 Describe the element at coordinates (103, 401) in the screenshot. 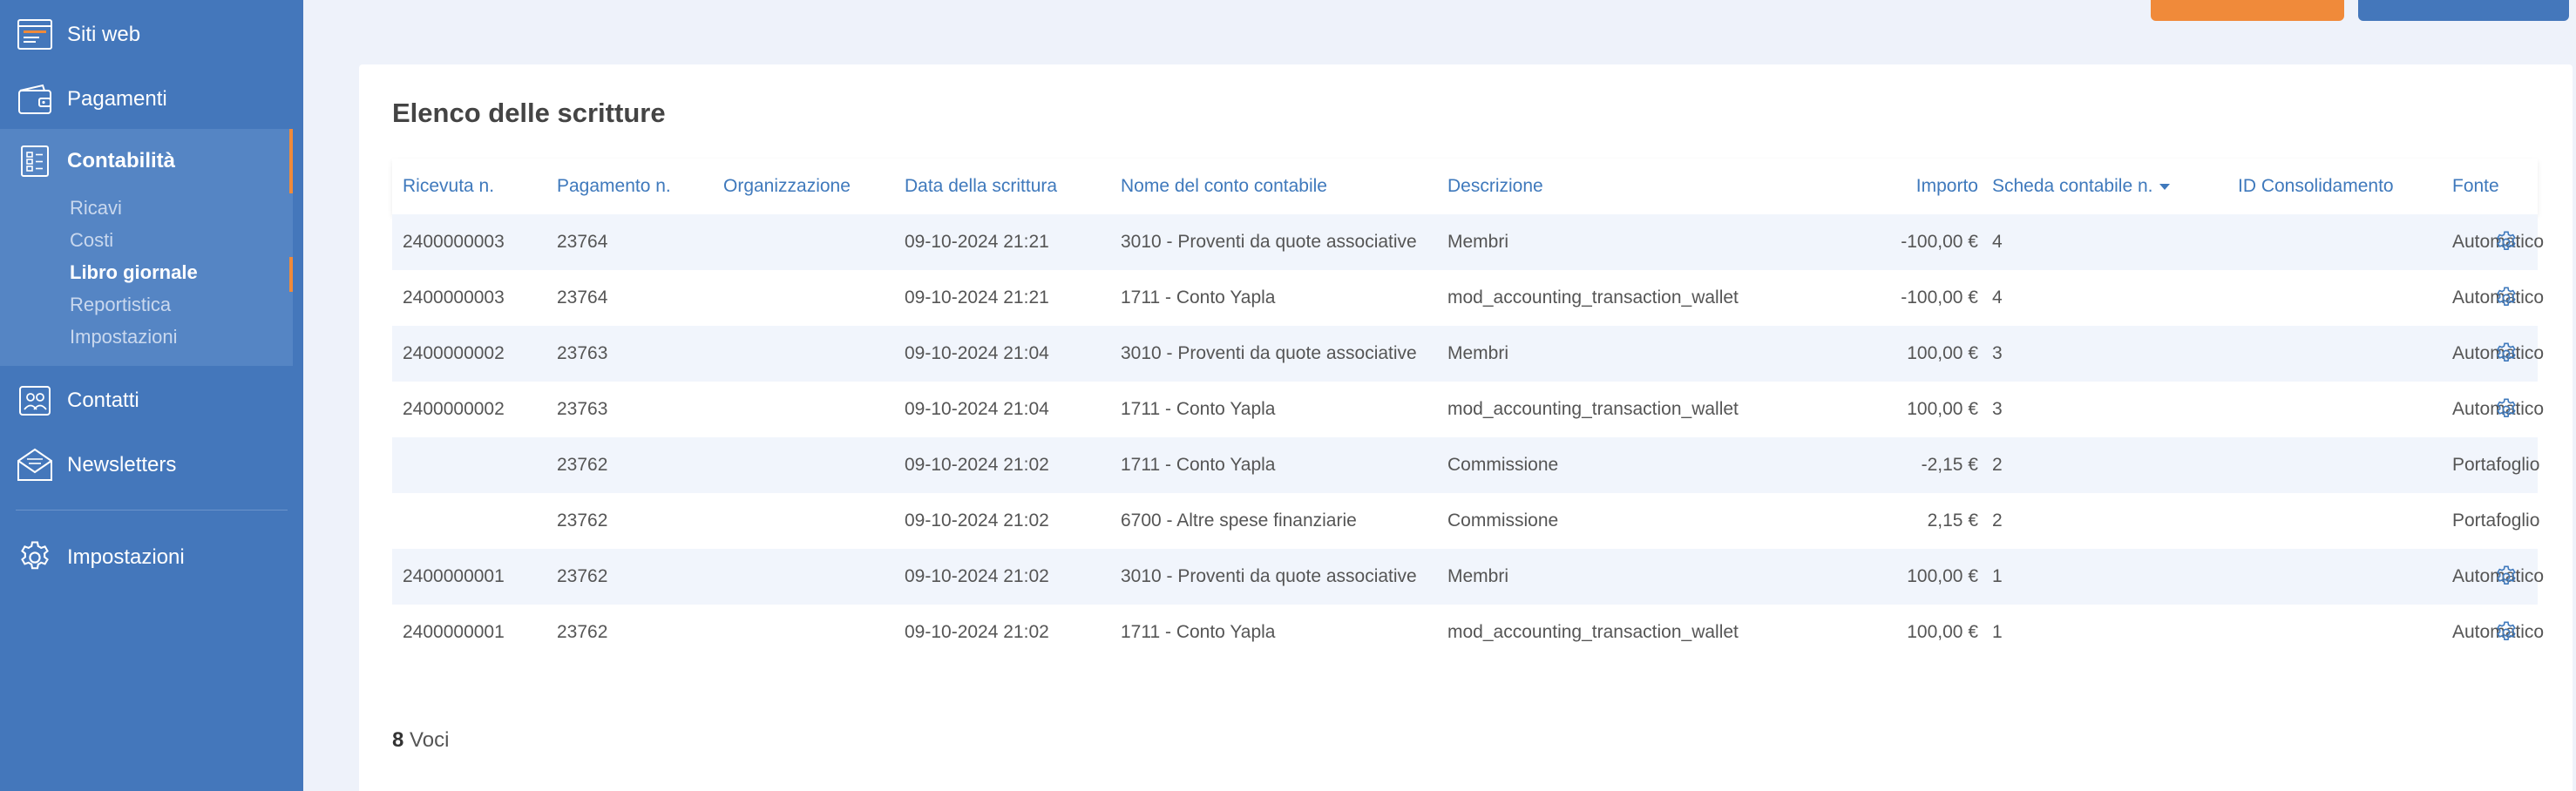

I see `sidebar-item-label: Contatti` at that location.